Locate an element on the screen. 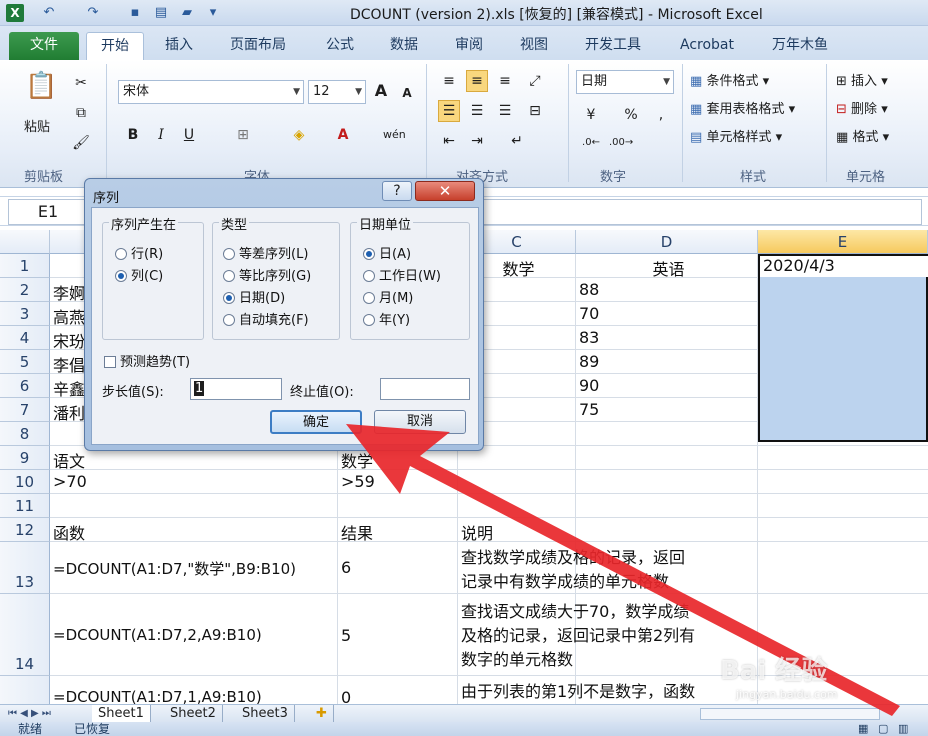  italic-button: I is located at coordinates (161, 135).